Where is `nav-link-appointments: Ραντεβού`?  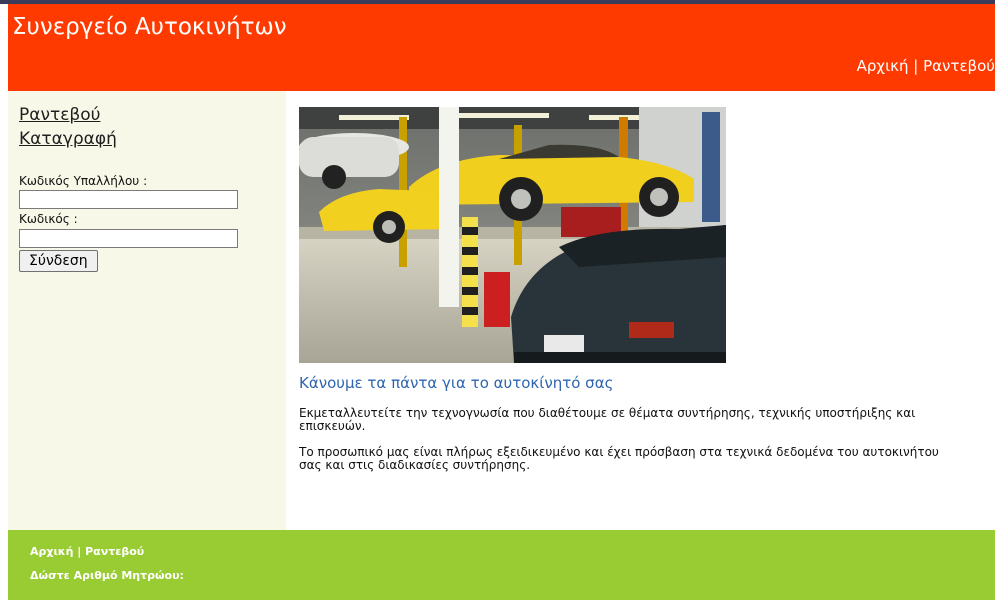
nav-link-appointments: Ραντεβού is located at coordinates (959, 66).